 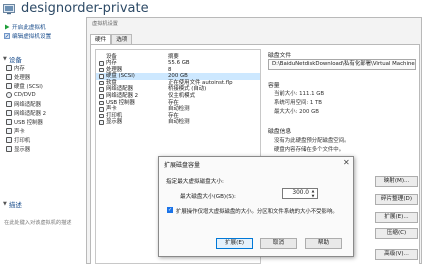 I want to click on left-device-network-2: 网络适配器 2, so click(x=26, y=113).